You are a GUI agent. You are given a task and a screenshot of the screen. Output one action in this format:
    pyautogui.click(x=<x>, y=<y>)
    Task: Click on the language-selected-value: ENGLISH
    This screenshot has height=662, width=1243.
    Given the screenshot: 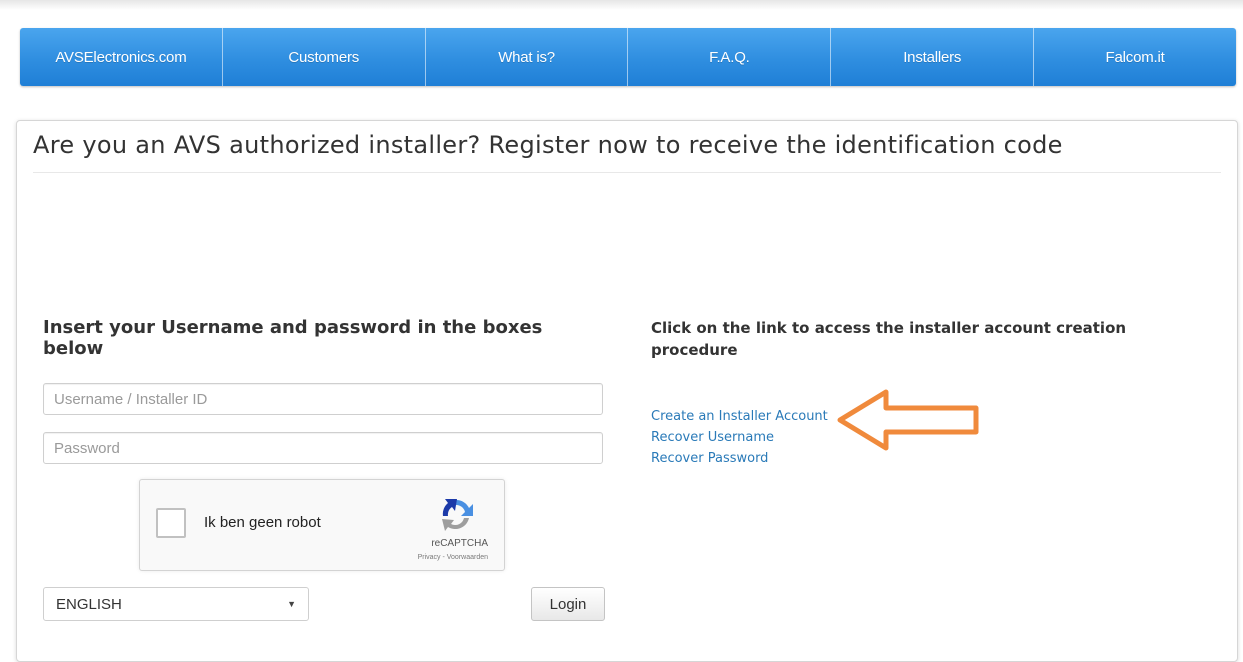 What is the action you would take?
    pyautogui.click(x=89, y=604)
    